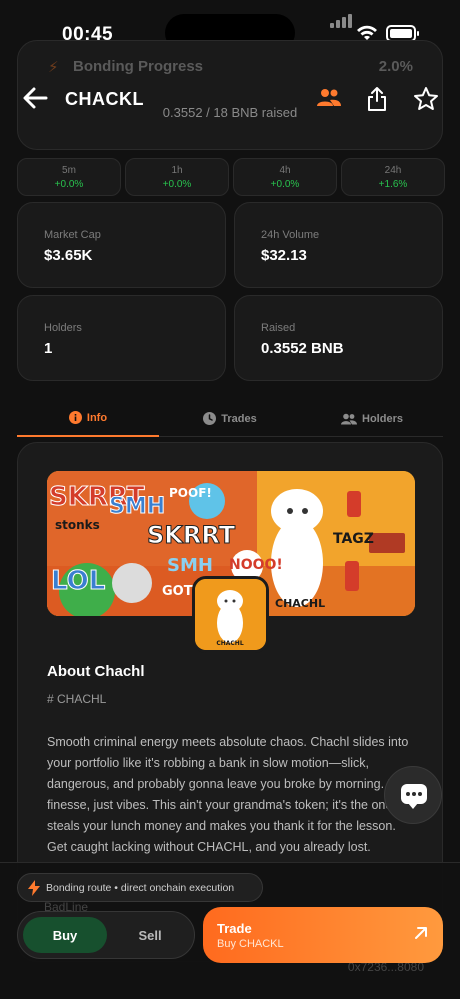  Describe the element at coordinates (69, 177) in the screenshot. I see `timeframe-5m: 5m +0.0%` at that location.